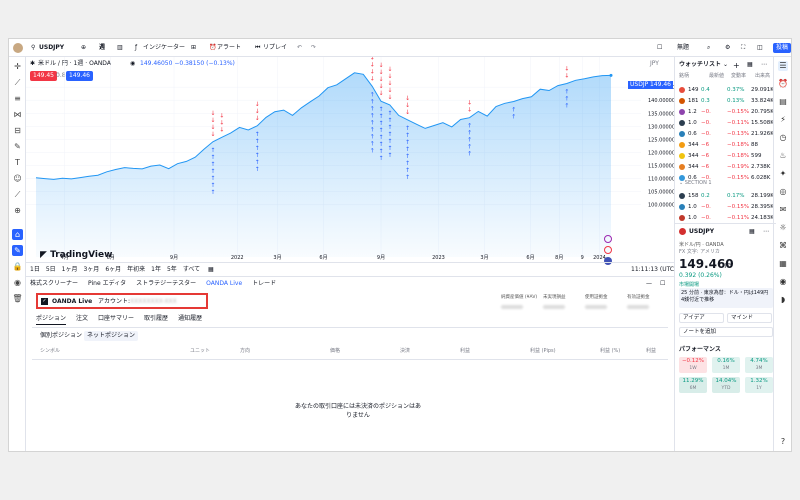  What do you see at coordinates (783, 300) in the screenshot?
I see `notifications-icon: ◗` at bounding box center [783, 300].